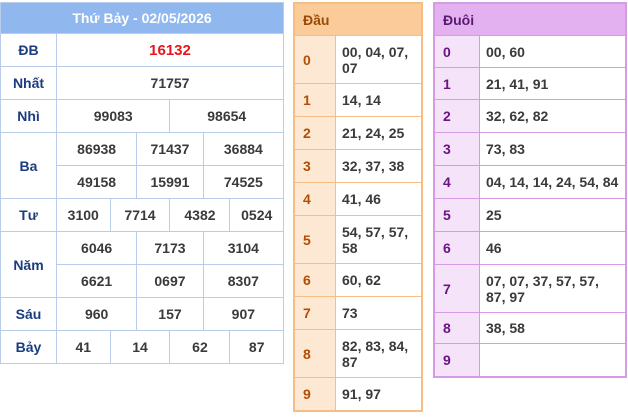 The width and height of the screenshot is (628, 417). What do you see at coordinates (314, 133) in the screenshot?
I see `dau-key: 2` at bounding box center [314, 133].